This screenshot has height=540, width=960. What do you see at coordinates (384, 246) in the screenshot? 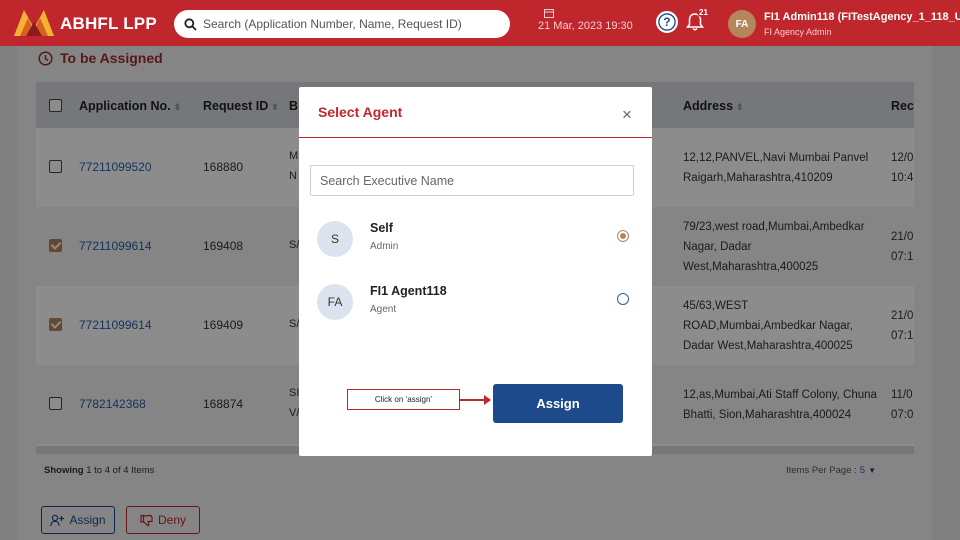
I see `agent-role: Admin` at bounding box center [384, 246].